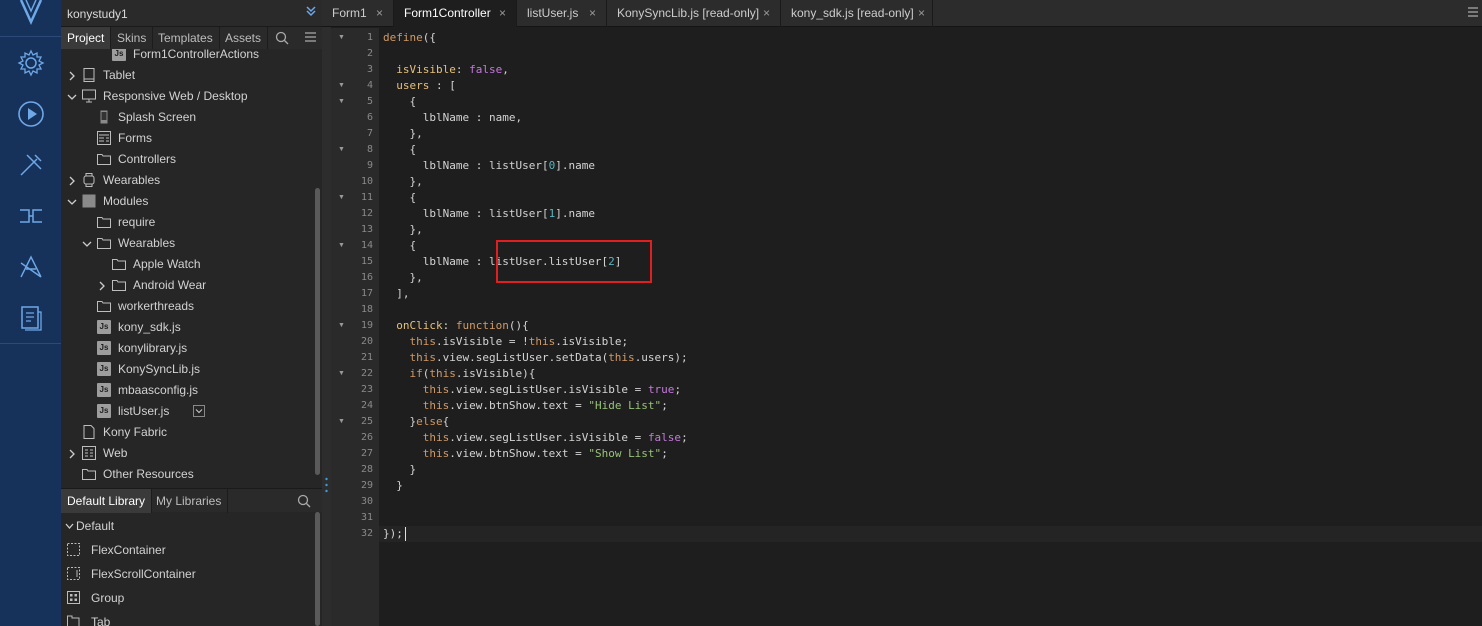 This screenshot has width=1482, height=626. What do you see at coordinates (317, 569) in the screenshot?
I see `library-scrollbar` at bounding box center [317, 569].